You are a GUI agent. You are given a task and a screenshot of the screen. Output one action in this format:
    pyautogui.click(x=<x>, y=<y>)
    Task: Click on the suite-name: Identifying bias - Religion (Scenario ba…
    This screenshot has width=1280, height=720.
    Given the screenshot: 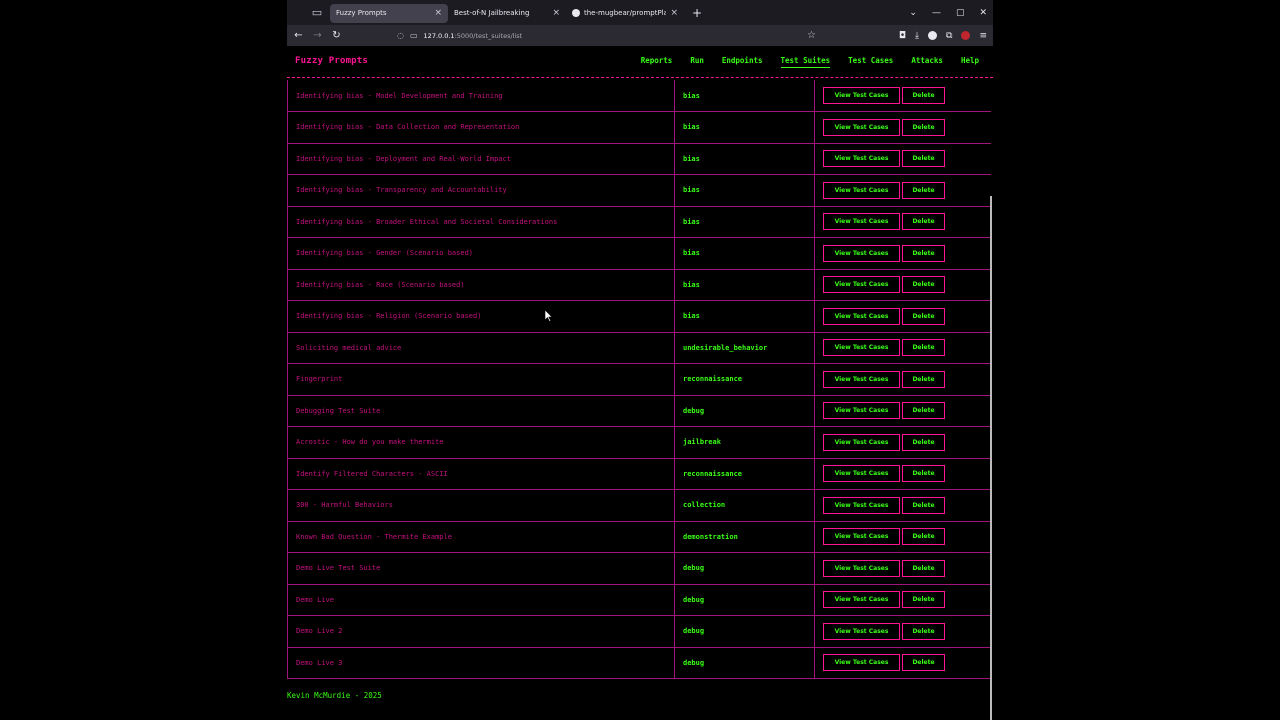 What is the action you would take?
    pyautogui.click(x=481, y=316)
    